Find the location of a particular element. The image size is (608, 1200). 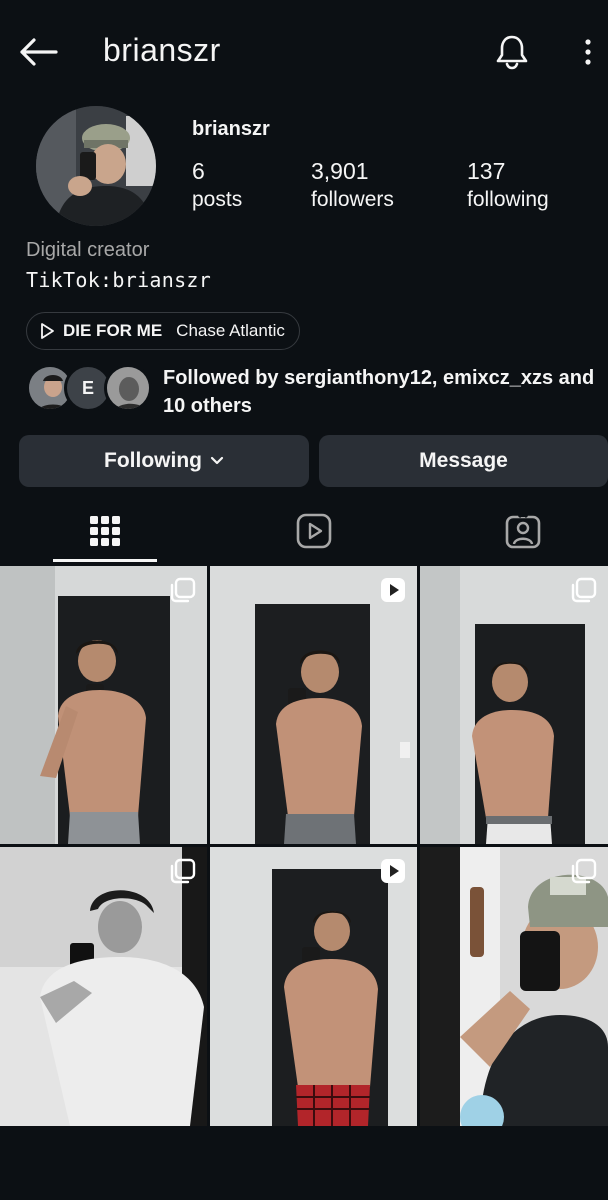

profile-music-pill: DIE FOR ME Chase Atlantic is located at coordinates (163, 331).